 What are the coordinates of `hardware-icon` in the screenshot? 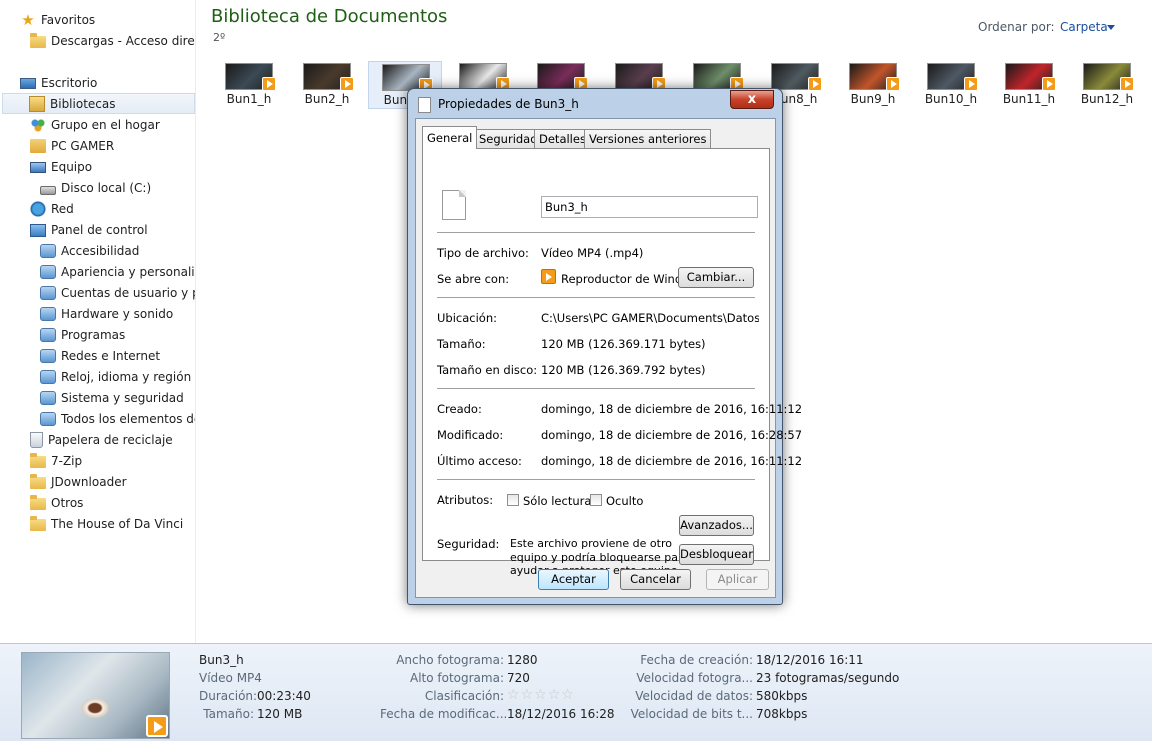 It's located at (48, 313).